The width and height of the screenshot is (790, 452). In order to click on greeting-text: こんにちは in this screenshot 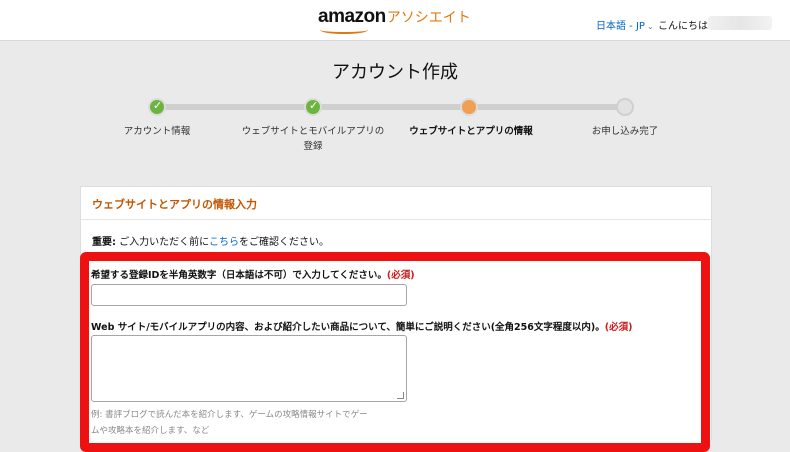, I will do `click(683, 26)`.